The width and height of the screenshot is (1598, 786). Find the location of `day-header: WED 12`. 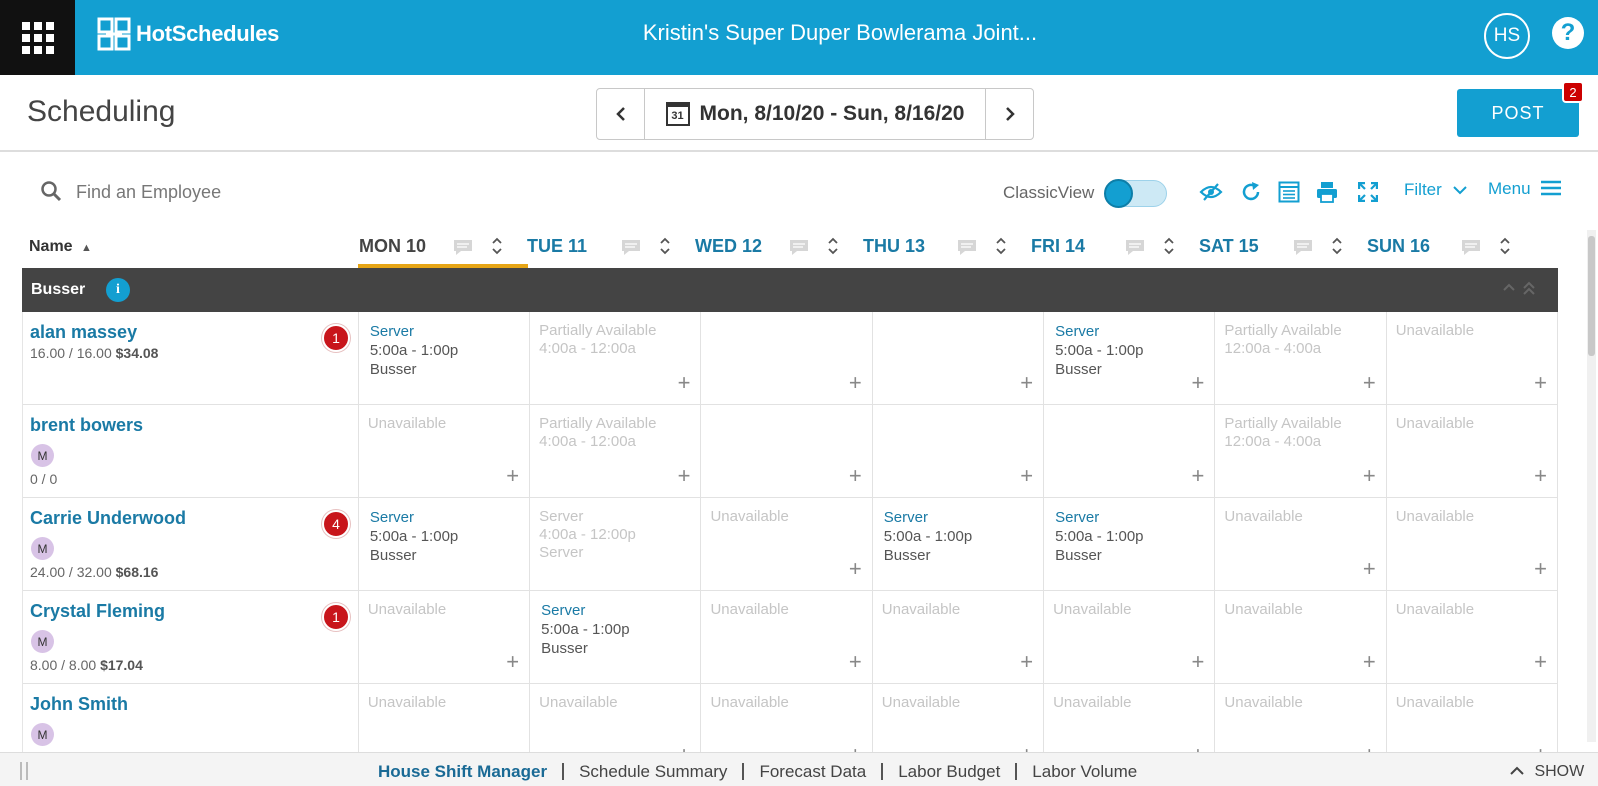

day-header: WED 12 is located at coordinates (775, 253).